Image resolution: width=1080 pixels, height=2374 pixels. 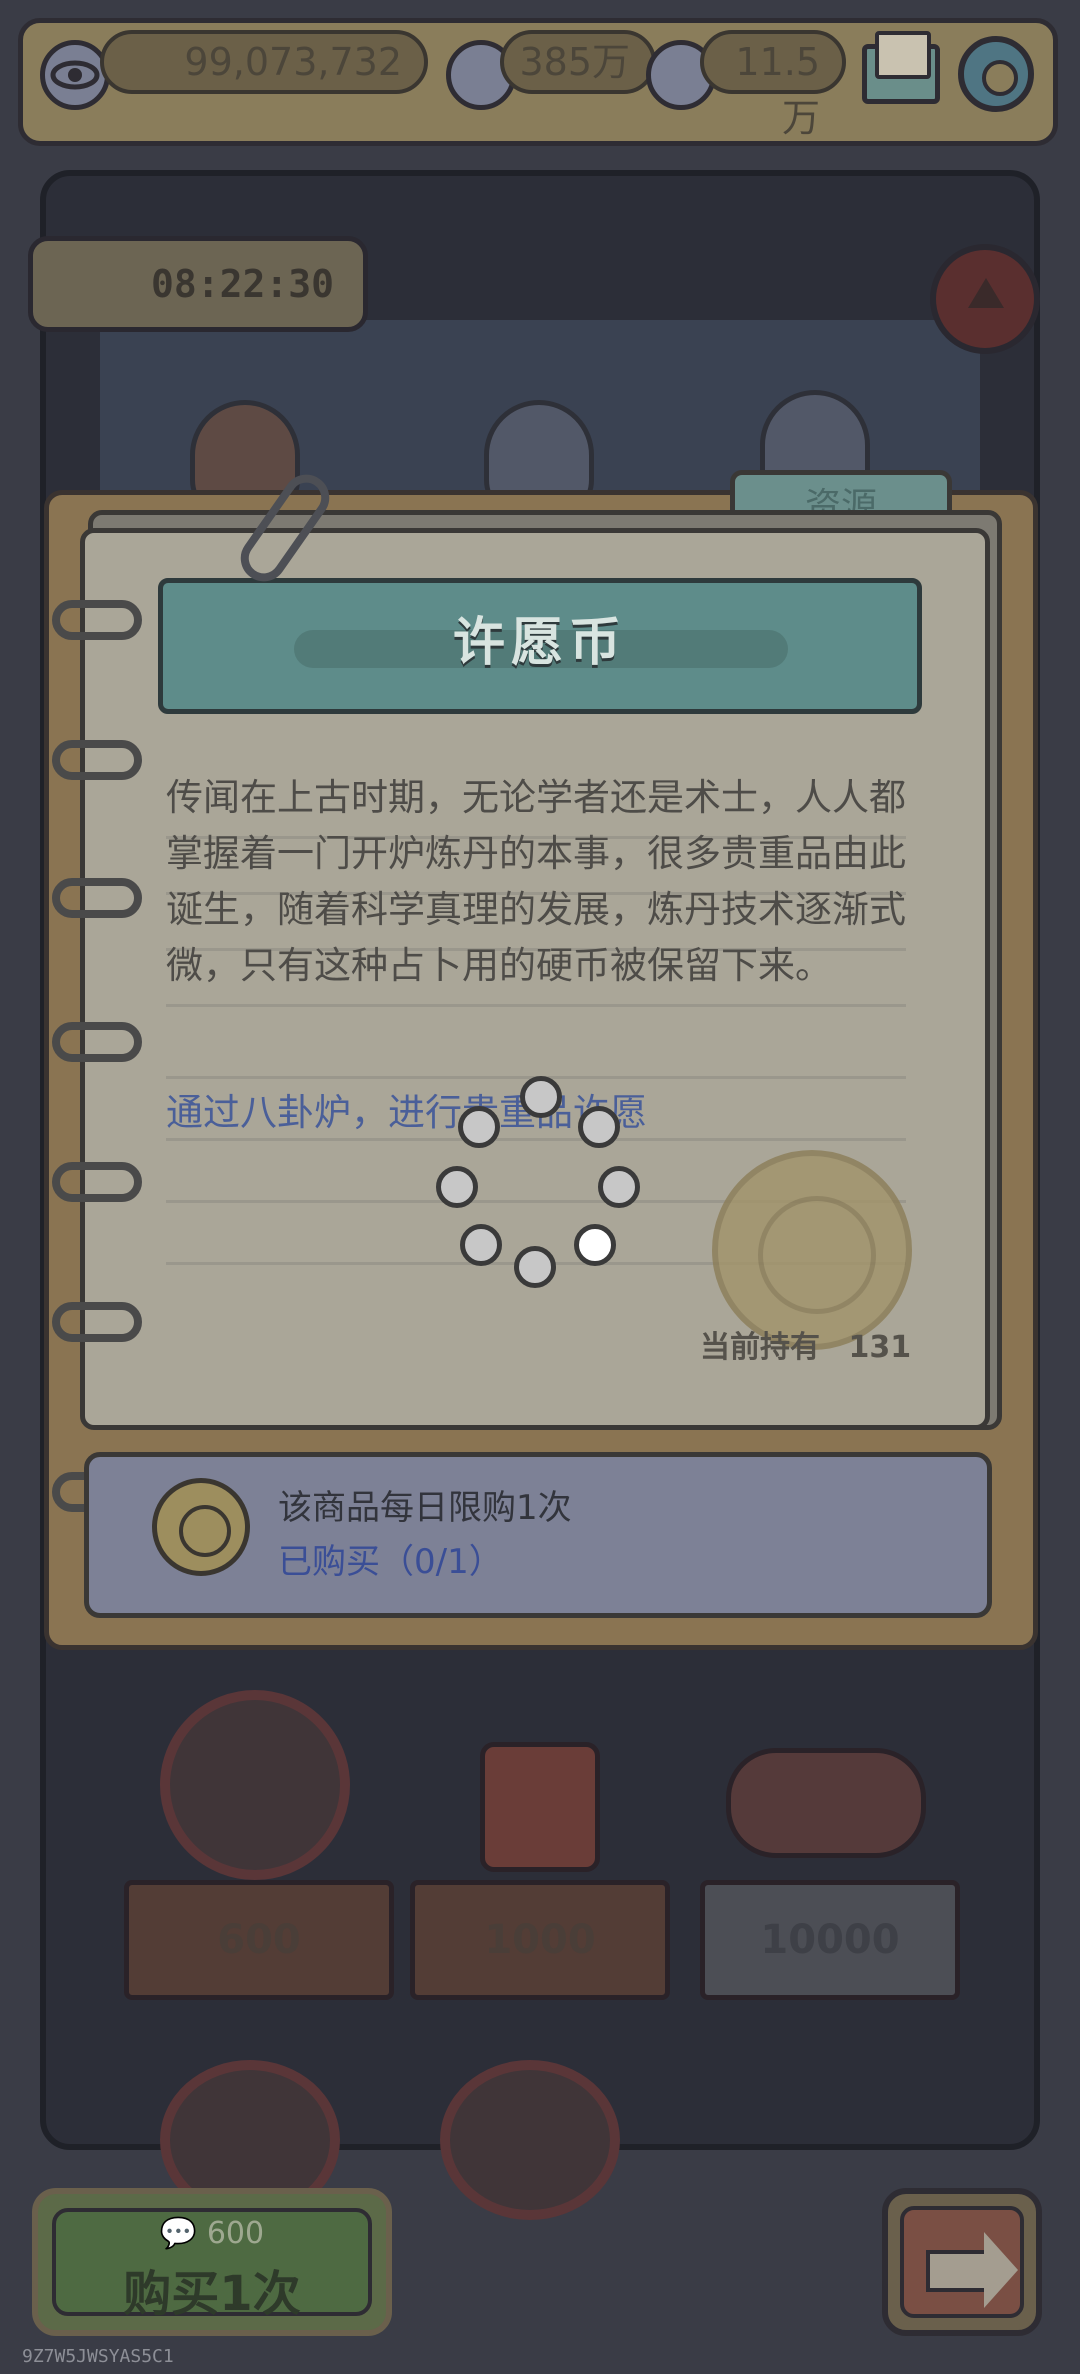 What do you see at coordinates (75, 75) in the screenshot?
I see `eye-icon` at bounding box center [75, 75].